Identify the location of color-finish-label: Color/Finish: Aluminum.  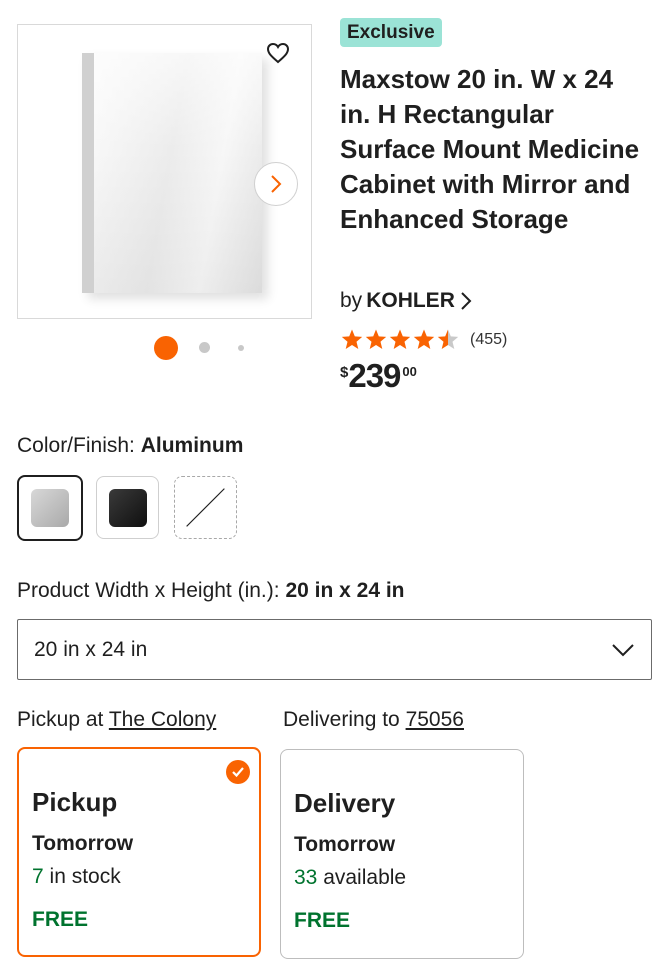
(130, 446).